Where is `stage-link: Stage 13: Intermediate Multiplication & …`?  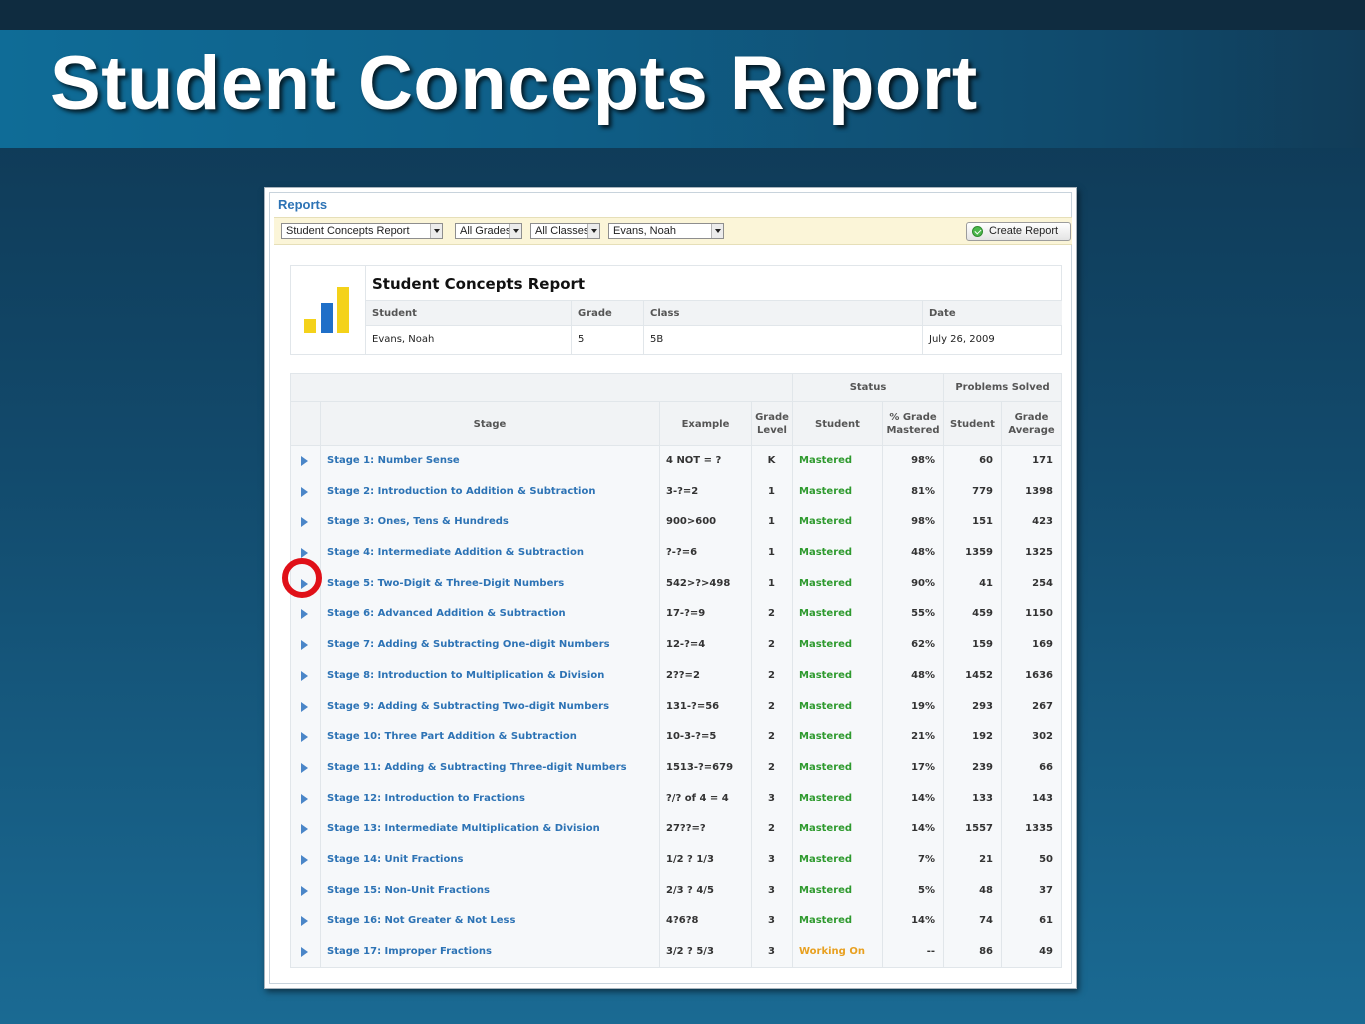 stage-link: Stage 13: Intermediate Multiplication & … is located at coordinates (489, 829).